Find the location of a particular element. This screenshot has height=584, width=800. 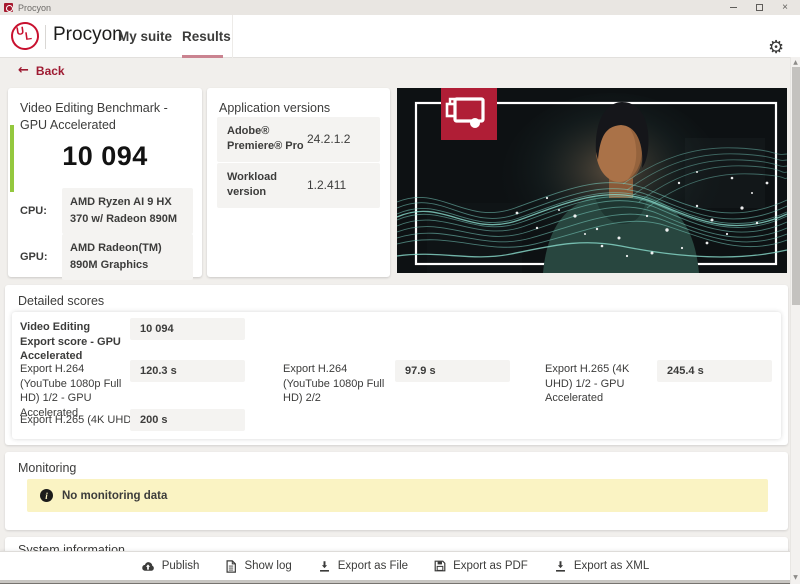

ul-logo: U L is located at coordinates (25, 36).